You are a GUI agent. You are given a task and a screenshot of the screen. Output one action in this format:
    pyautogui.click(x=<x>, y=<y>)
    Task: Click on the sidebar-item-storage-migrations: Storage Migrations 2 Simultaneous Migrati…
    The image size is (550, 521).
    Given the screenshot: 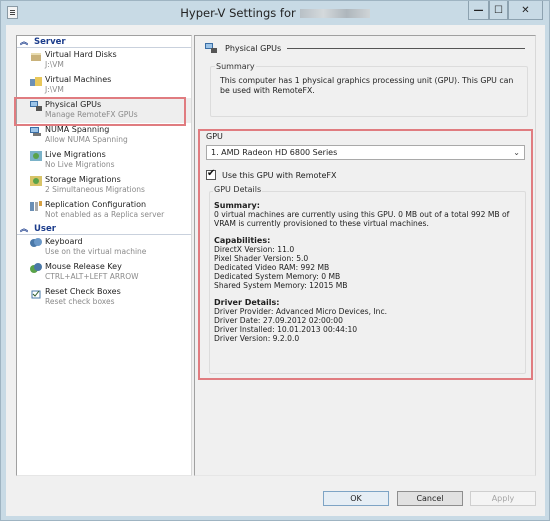 What is the action you would take?
    pyautogui.click(x=104, y=185)
    